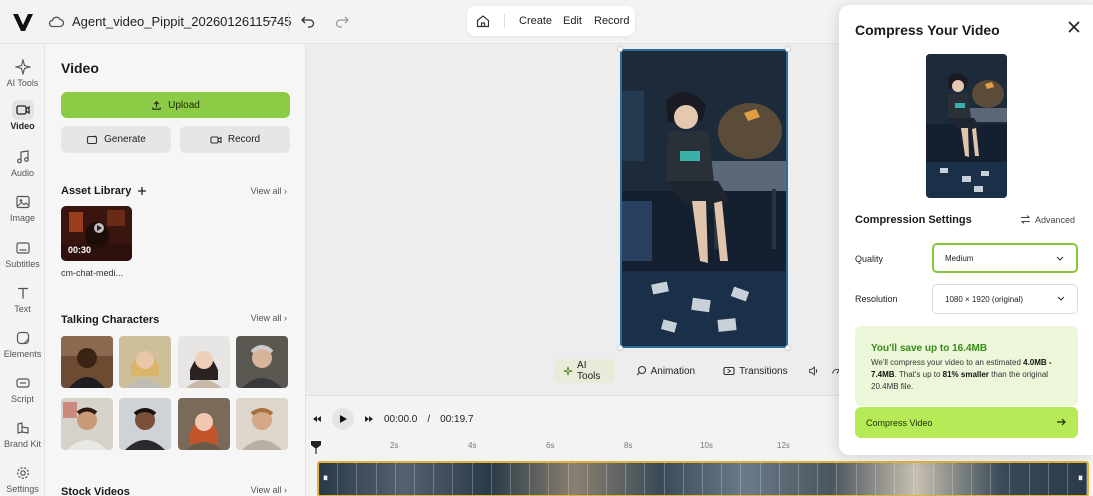 This screenshot has width=1093, height=496. Describe the element at coordinates (95, 491) in the screenshot. I see `stock-videos-title: Stock Videos` at that location.